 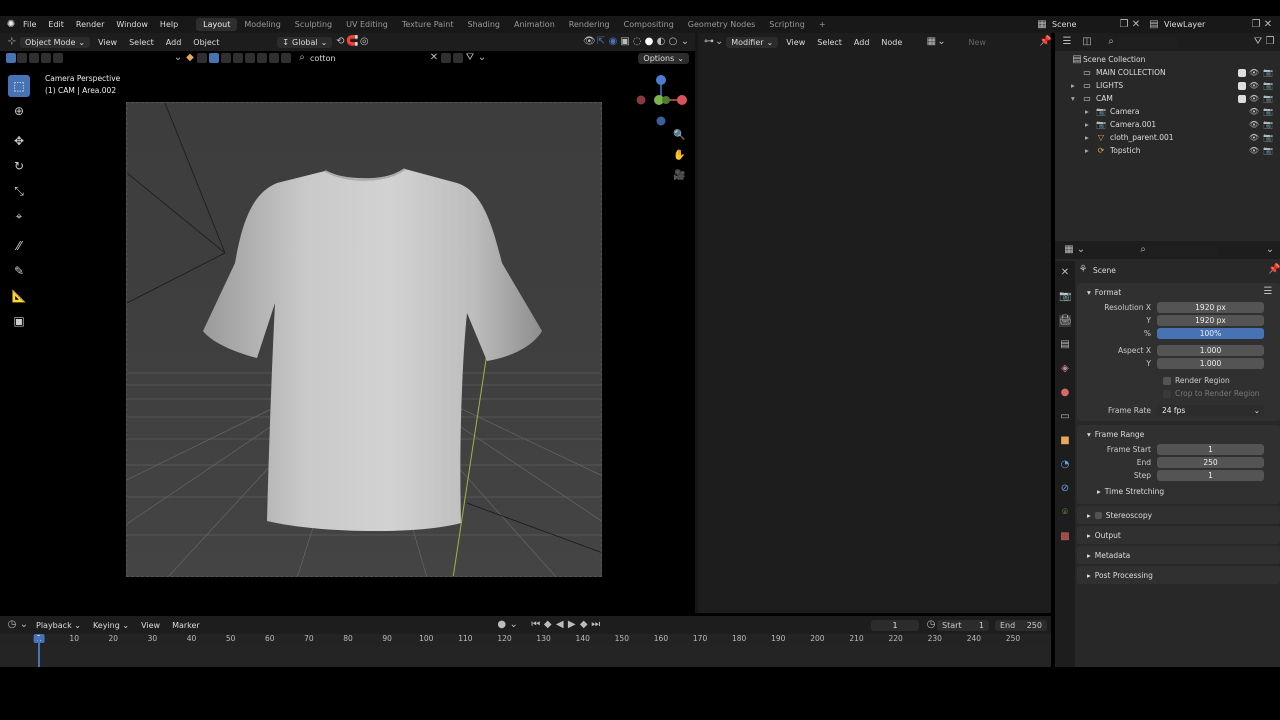 What do you see at coordinates (19, 296) in the screenshot?
I see `measure-tool-icon: 📐` at bounding box center [19, 296].